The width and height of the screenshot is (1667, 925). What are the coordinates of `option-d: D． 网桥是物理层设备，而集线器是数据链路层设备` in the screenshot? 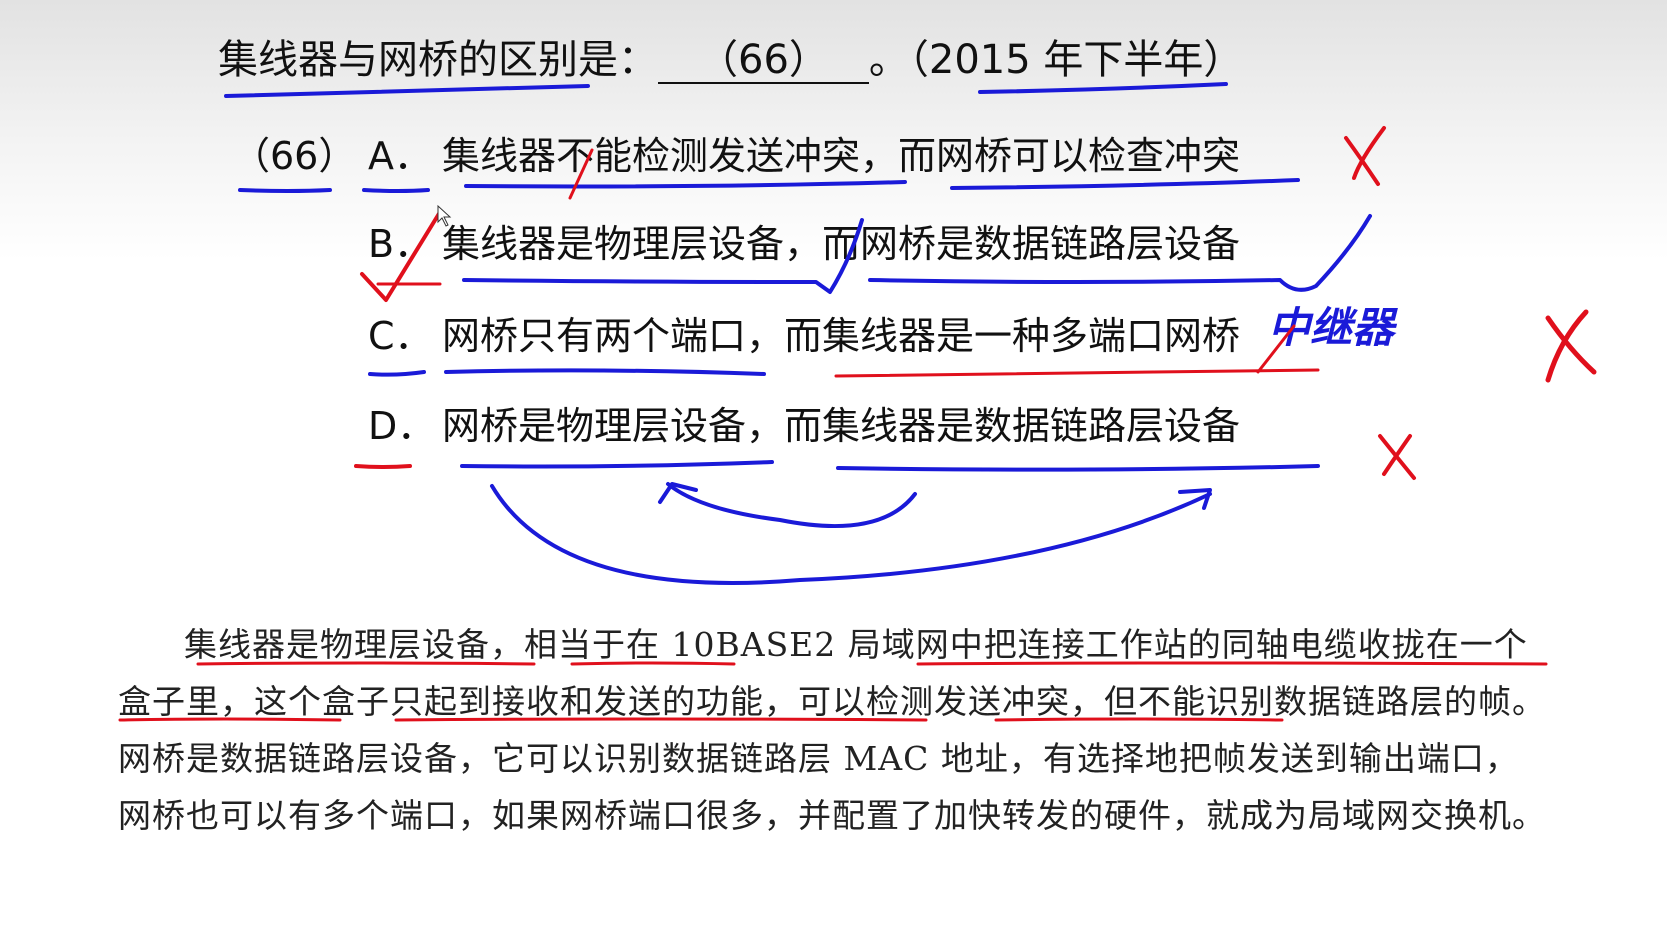 It's located at (804, 426).